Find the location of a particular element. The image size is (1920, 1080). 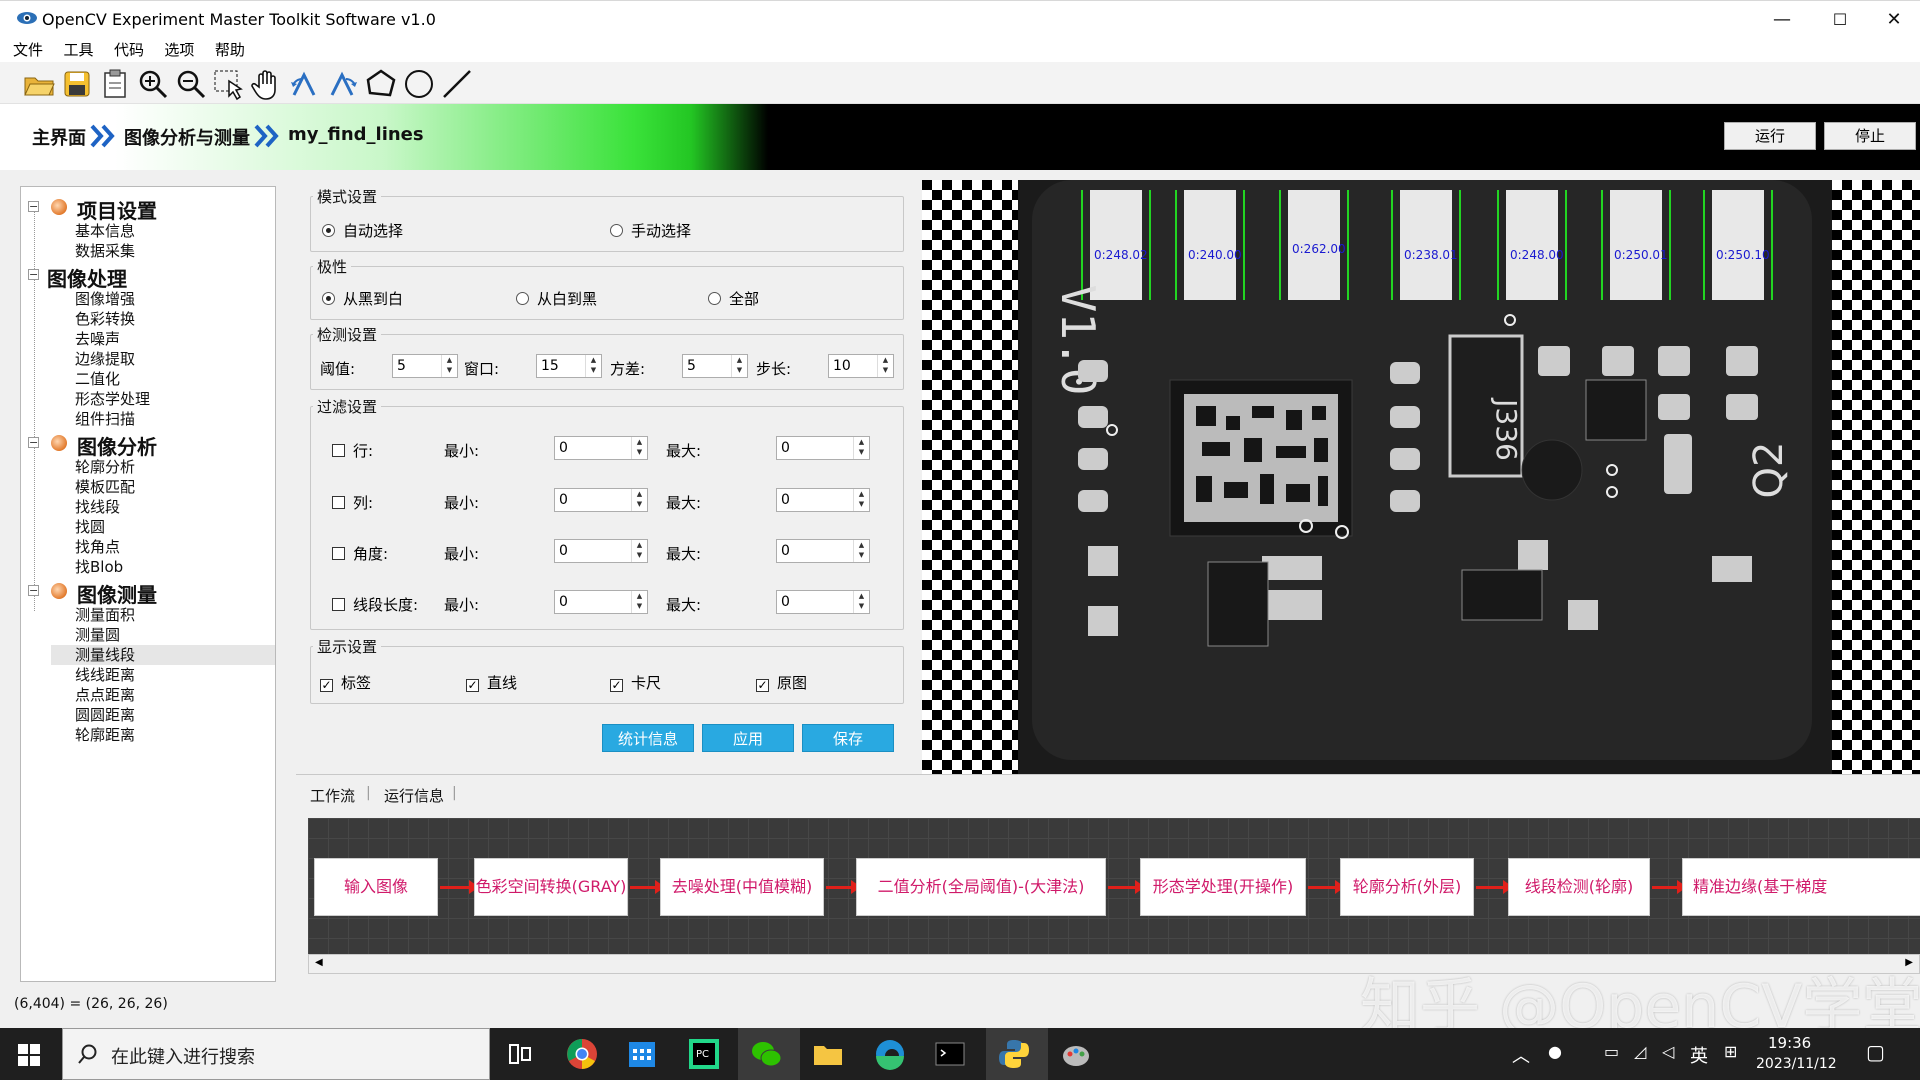

tab-workflow: 工作流 is located at coordinates (332, 795).